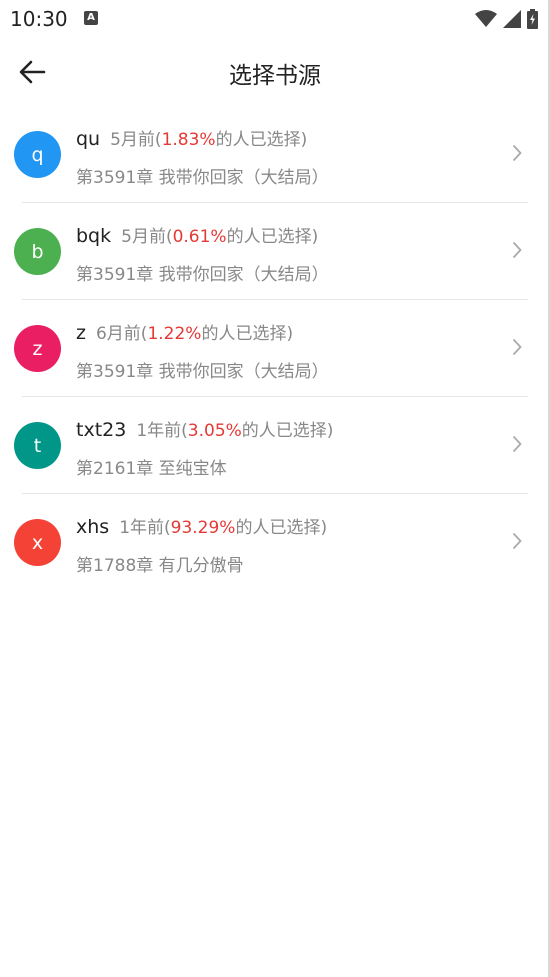 The height and width of the screenshot is (977, 550). I want to click on status-bar: 10:30 A, so click(275, 20).